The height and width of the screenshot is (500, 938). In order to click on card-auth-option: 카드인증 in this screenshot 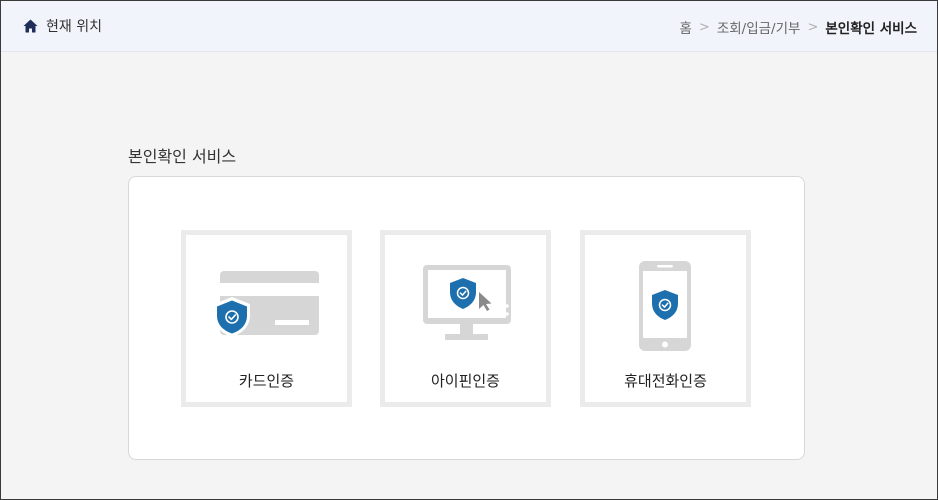, I will do `click(266, 318)`.